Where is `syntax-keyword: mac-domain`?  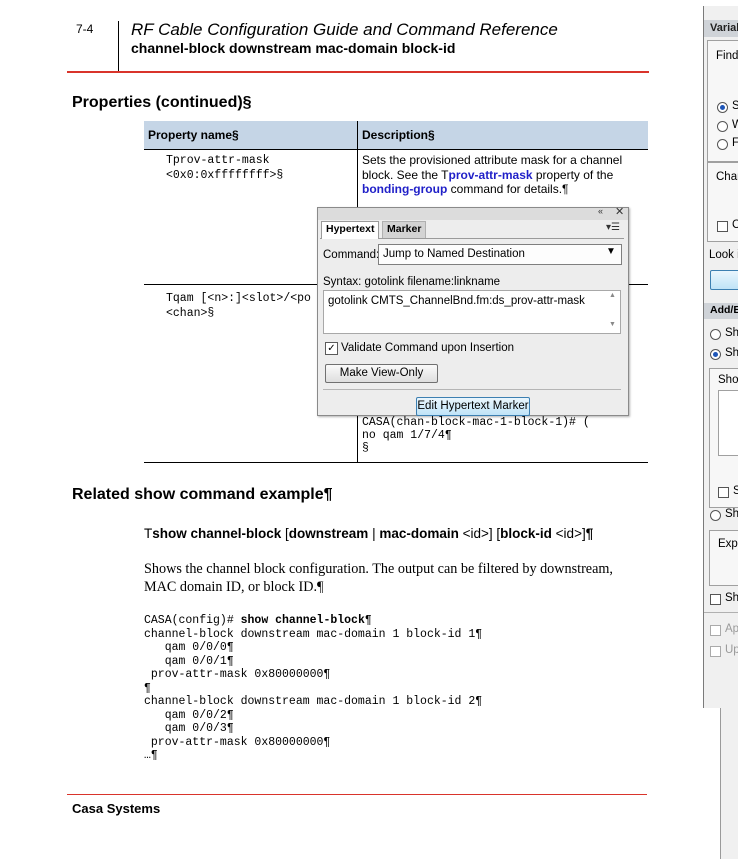
syntax-keyword: mac-domain is located at coordinates (419, 533).